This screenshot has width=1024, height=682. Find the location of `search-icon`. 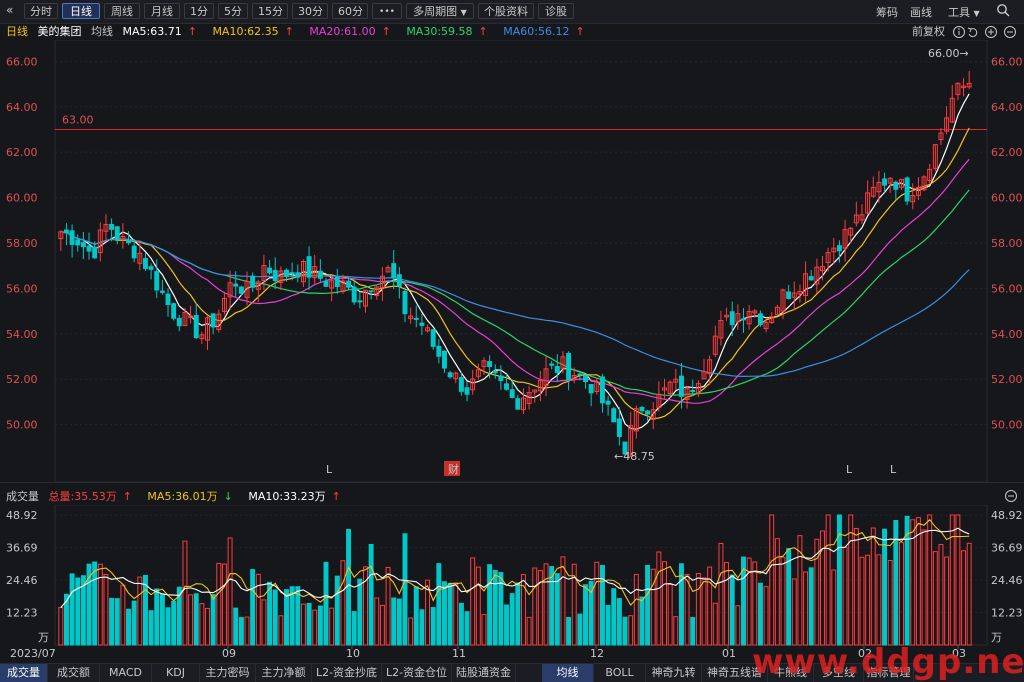

search-icon is located at coordinates (1003, 11).